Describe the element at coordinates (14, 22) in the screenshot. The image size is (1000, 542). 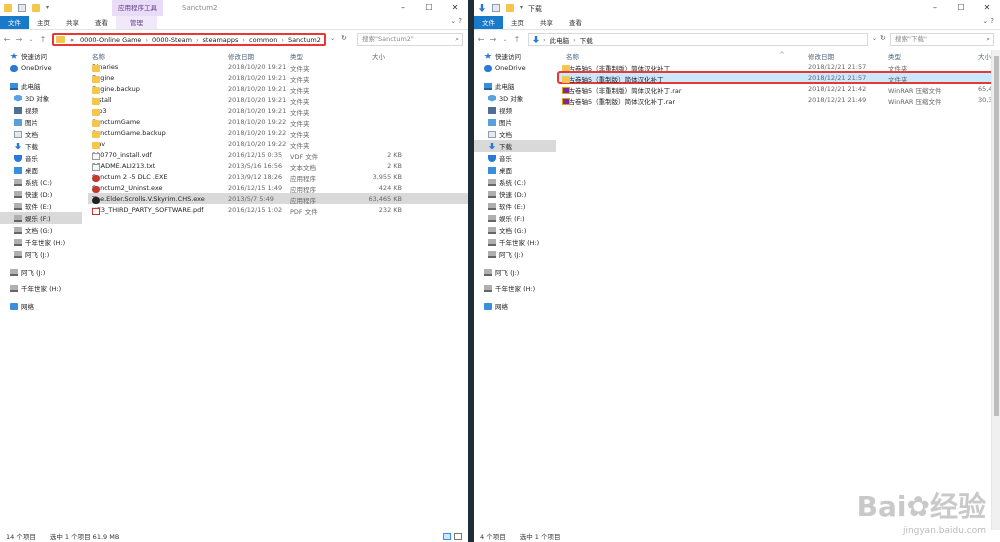
I see `tab-file: 文件` at that location.